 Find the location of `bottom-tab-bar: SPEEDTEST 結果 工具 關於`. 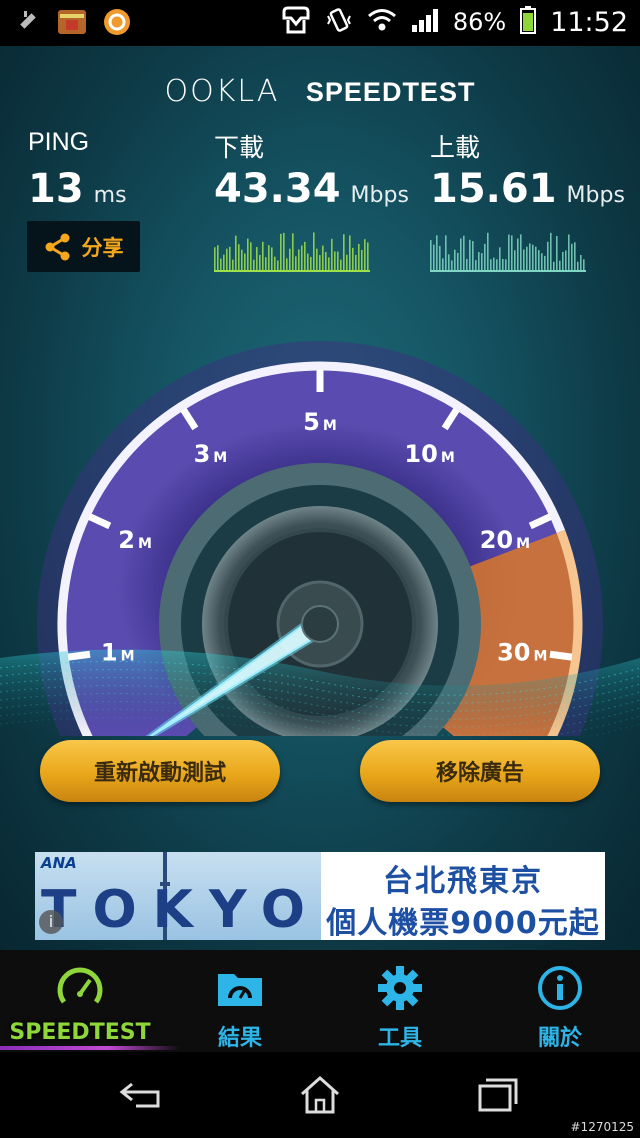

bottom-tab-bar: SPEEDTEST 結果 工具 關於 is located at coordinates (320, 1001).